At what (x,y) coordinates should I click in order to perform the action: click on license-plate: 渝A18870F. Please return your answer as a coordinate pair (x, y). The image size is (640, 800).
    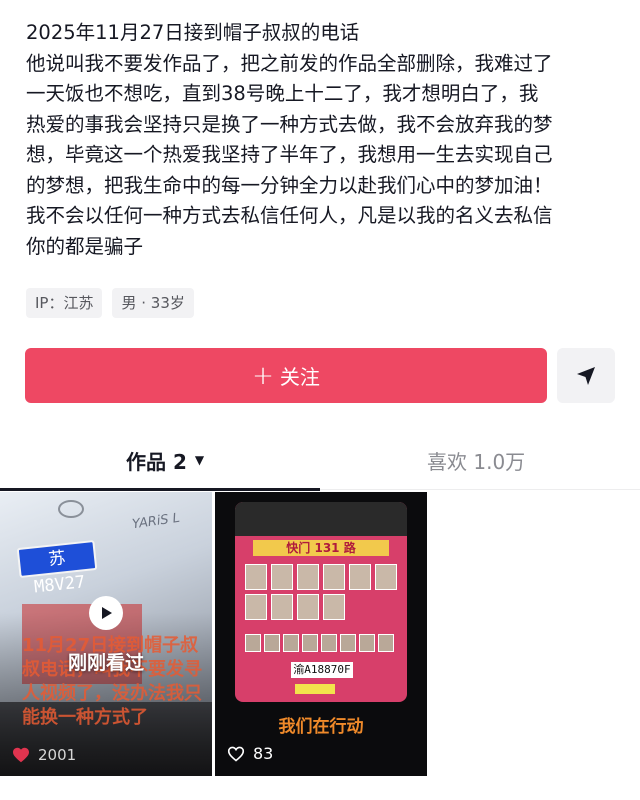
    Looking at the image, I should click on (322, 670).